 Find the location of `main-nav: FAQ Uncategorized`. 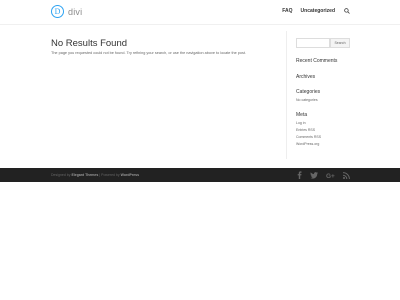

main-nav: FAQ Uncategorized is located at coordinates (312, 11).